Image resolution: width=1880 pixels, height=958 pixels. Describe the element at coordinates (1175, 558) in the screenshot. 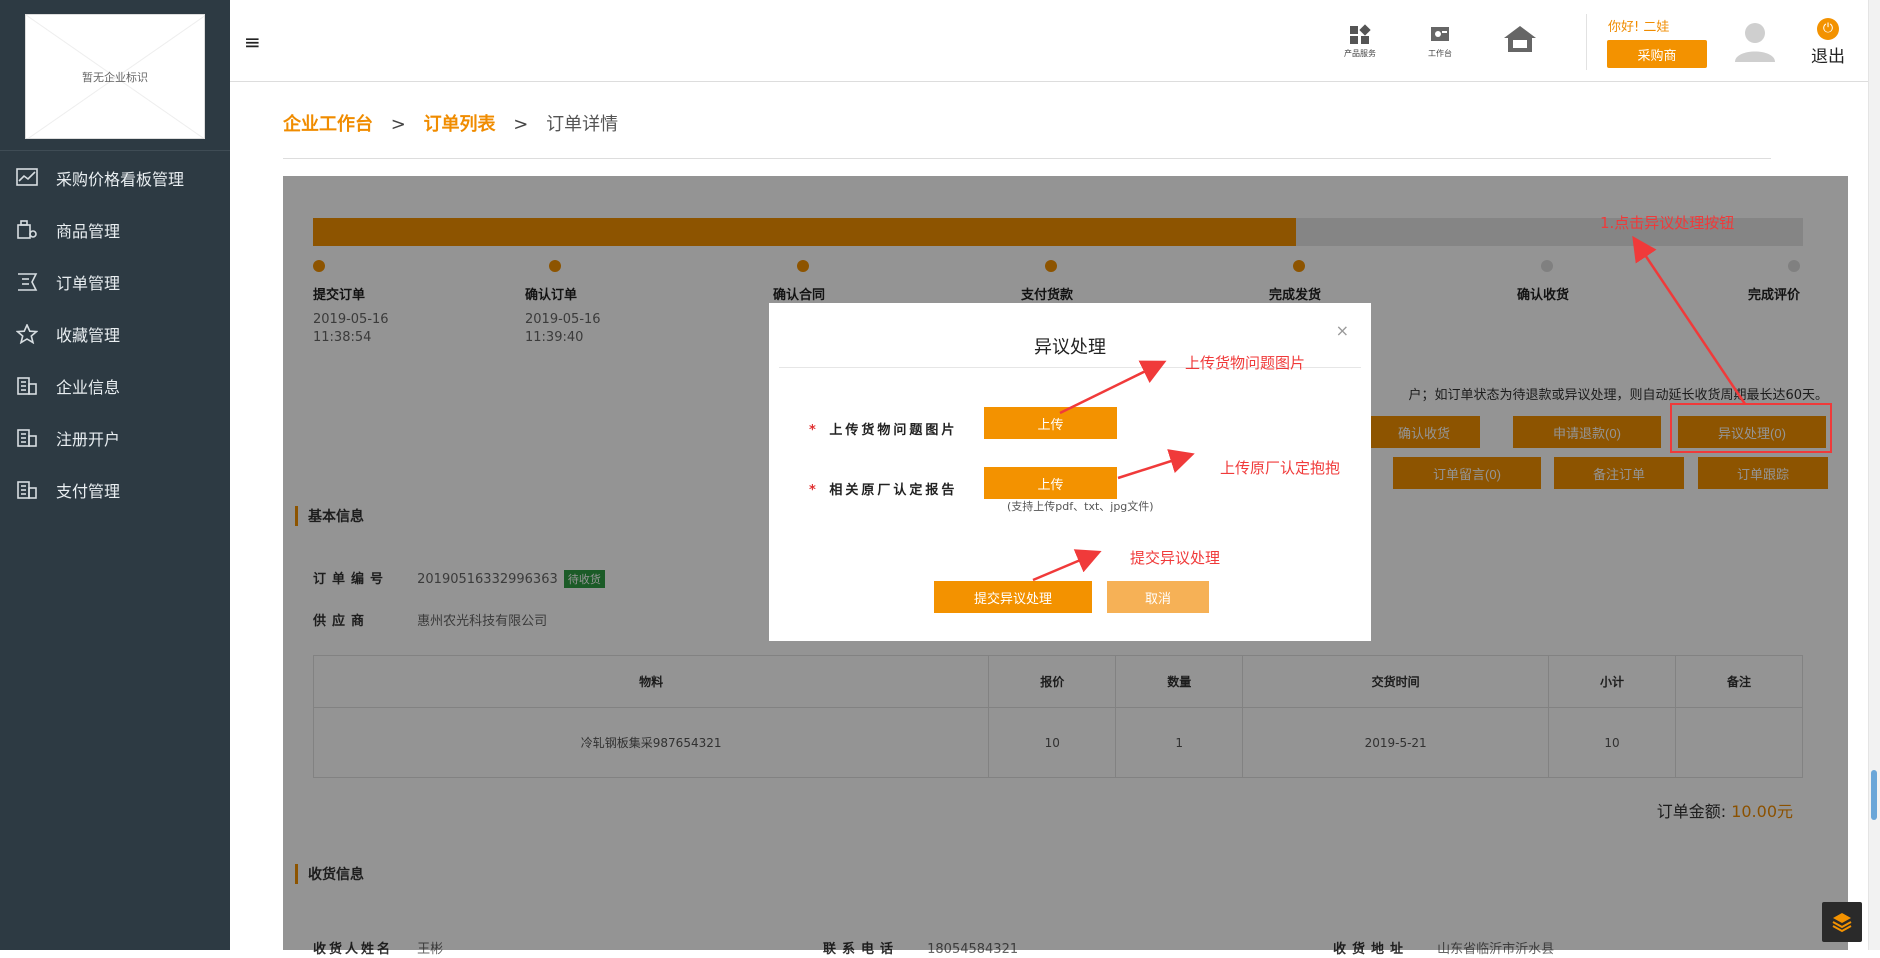

I see `annotation-submit: 提交异议处理` at that location.